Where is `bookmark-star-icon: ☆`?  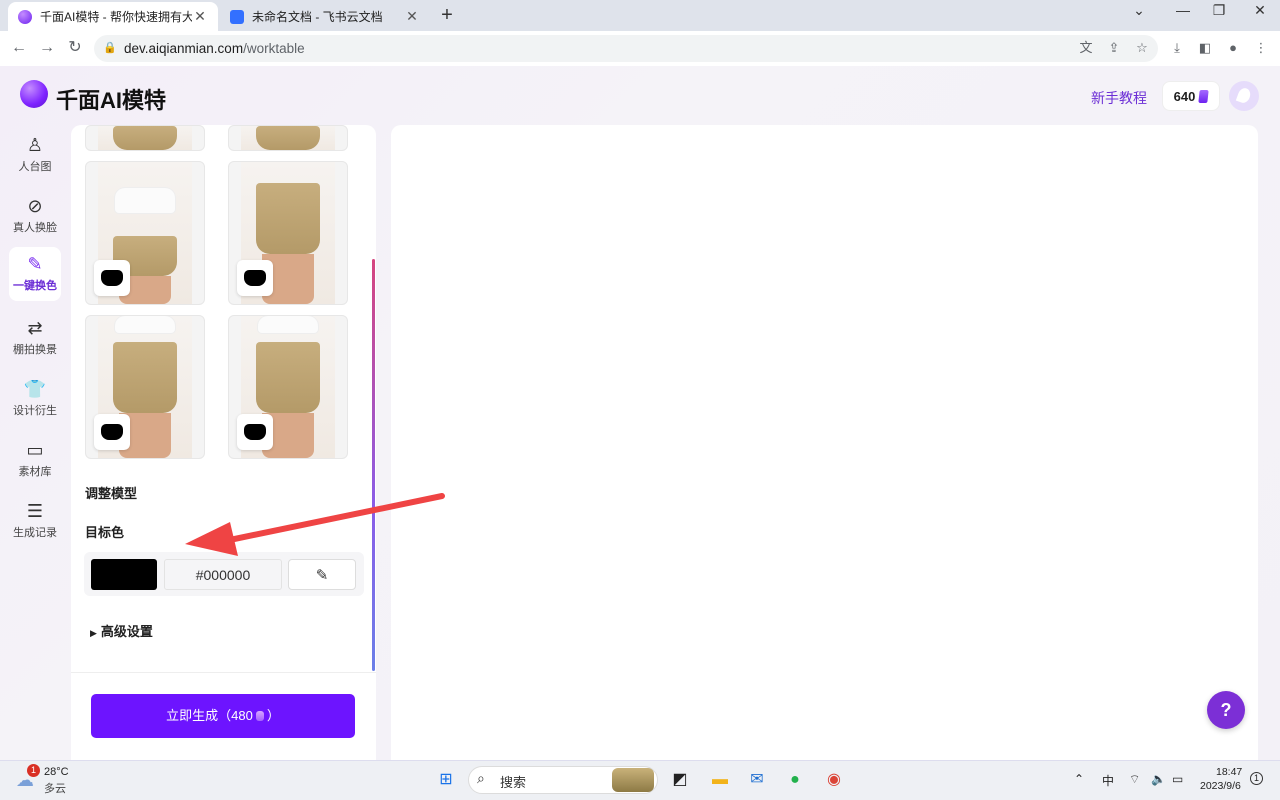
bookmark-star-icon: ☆ is located at coordinates (1142, 48).